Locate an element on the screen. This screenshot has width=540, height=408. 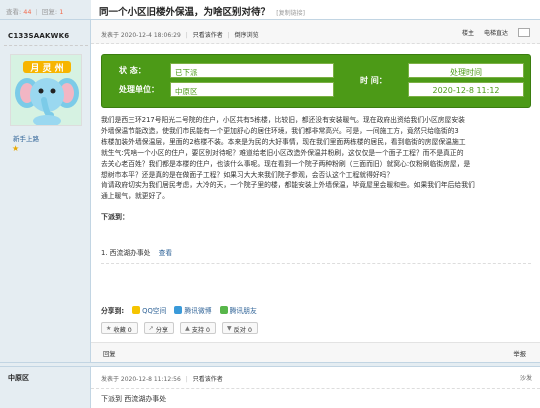
floor-label: 楼主 is located at coordinates (467, 33).